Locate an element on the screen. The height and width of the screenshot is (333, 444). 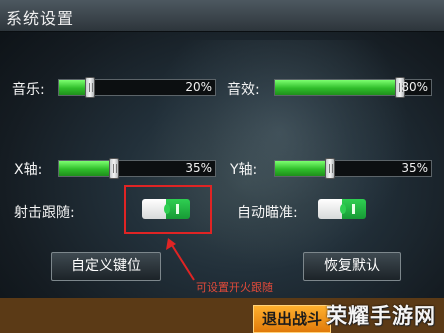
music-value: 20% is located at coordinates (198, 87).